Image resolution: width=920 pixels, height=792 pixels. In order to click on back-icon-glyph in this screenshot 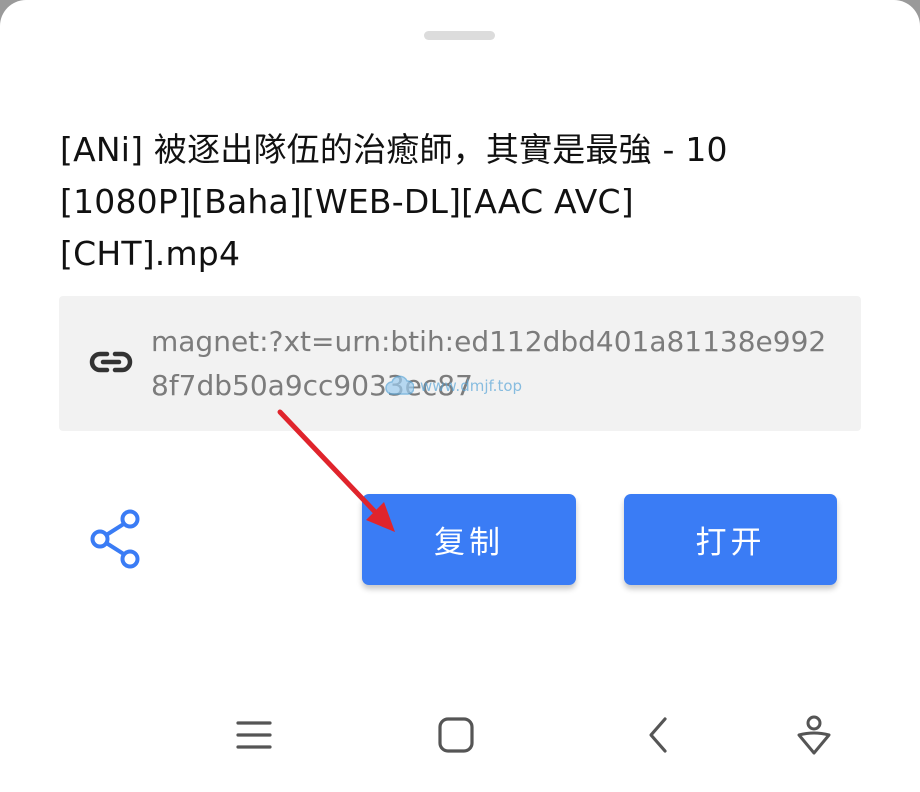, I will do `click(658, 735)`.